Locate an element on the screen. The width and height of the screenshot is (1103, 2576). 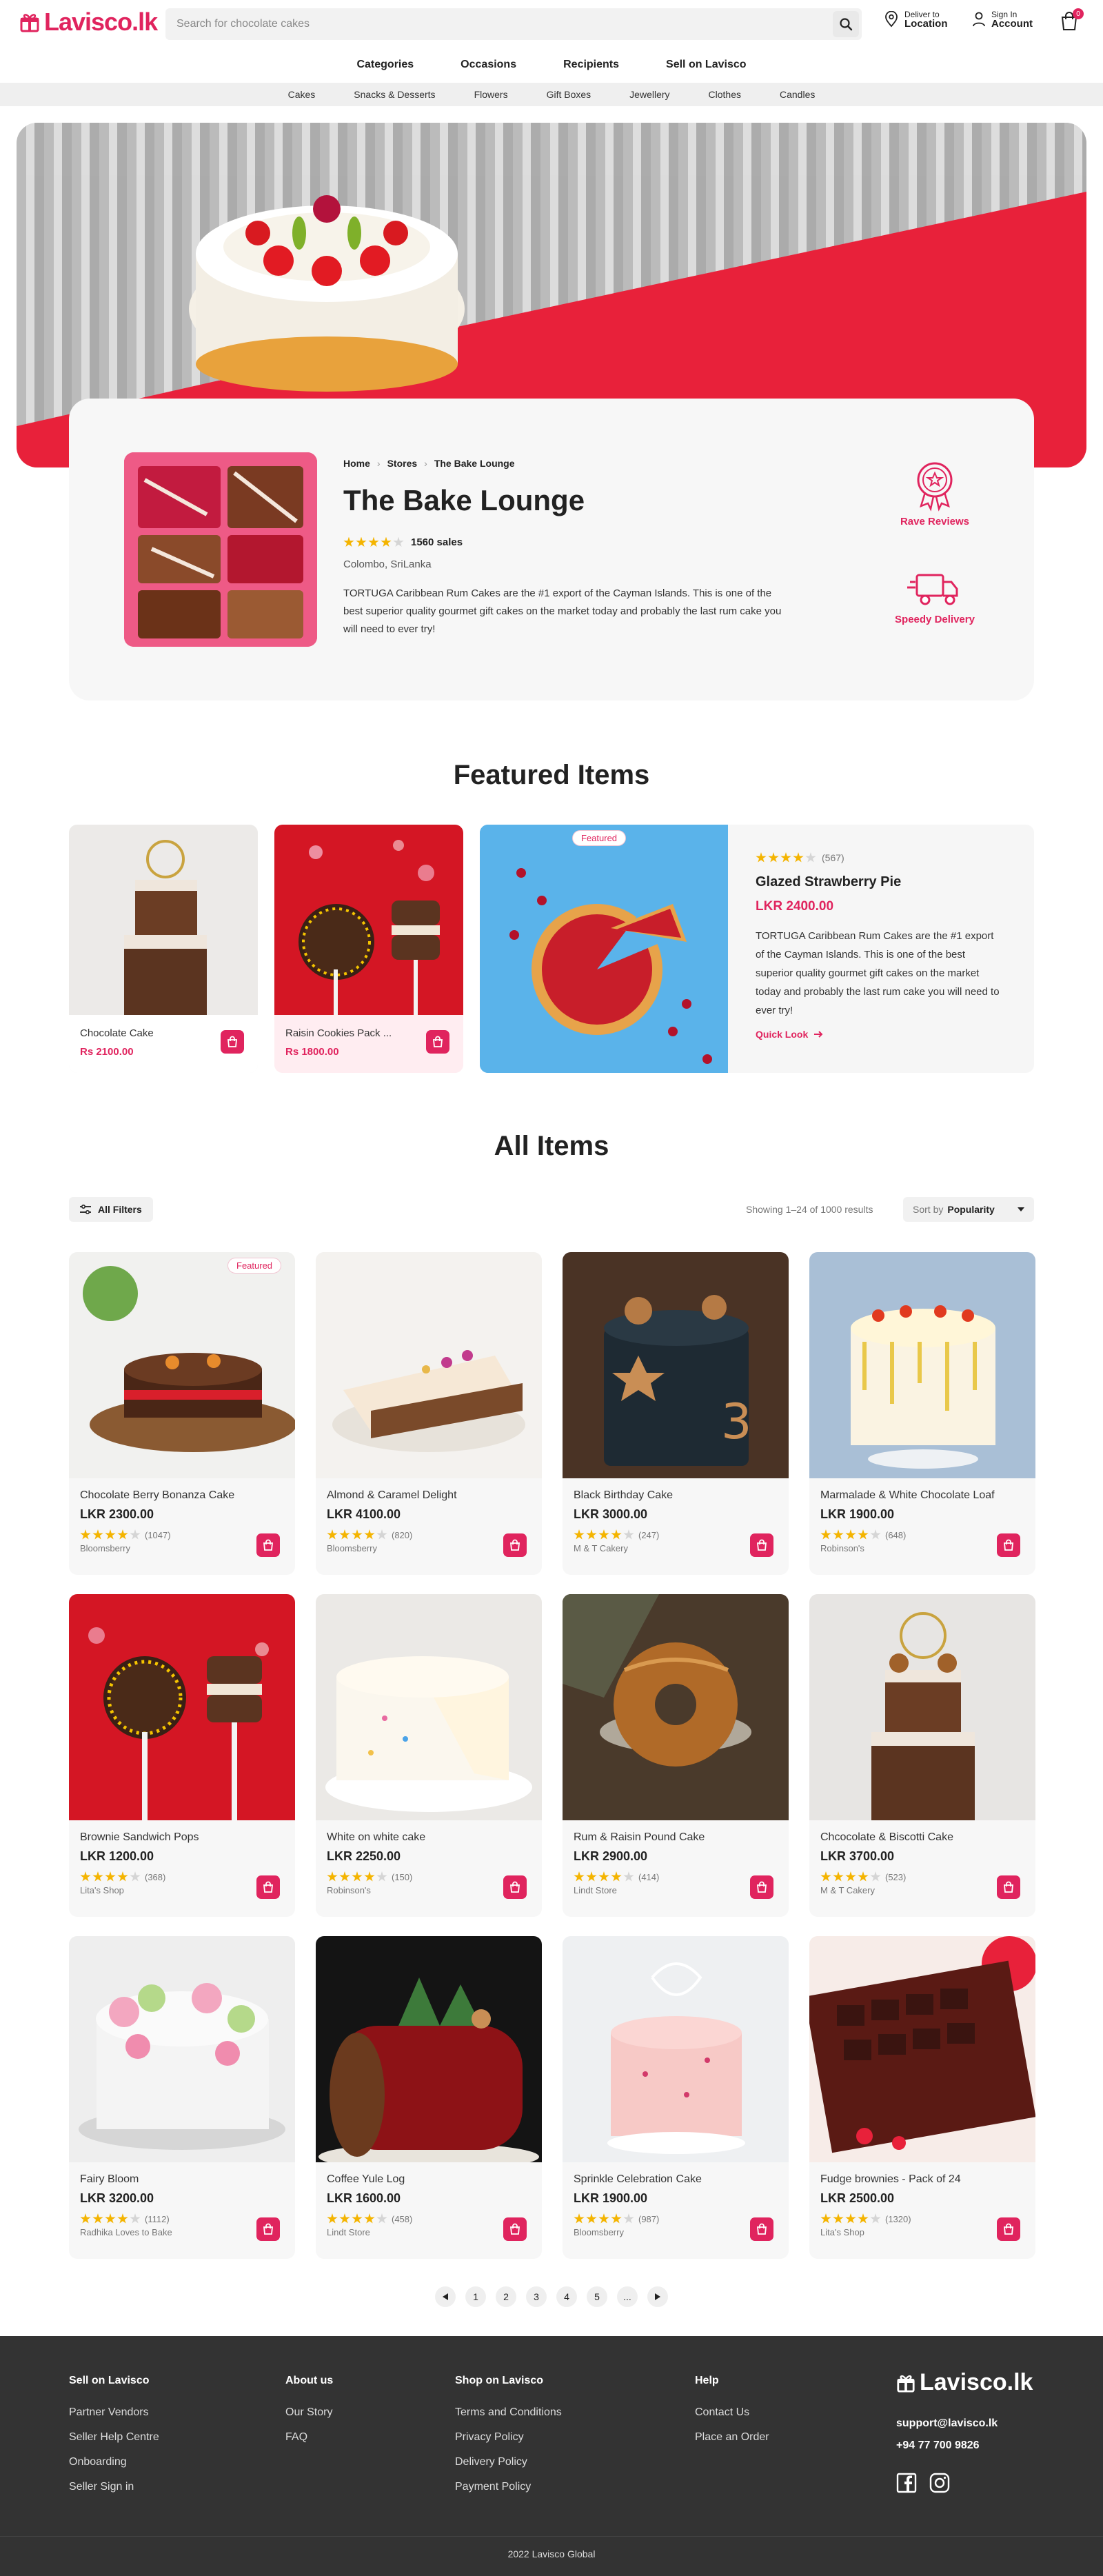
facebook-icon is located at coordinates (906, 2483).